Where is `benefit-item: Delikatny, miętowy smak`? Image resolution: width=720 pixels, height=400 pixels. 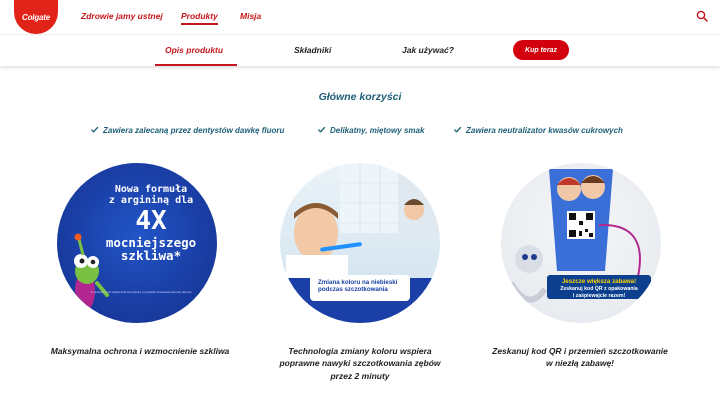 benefit-item: Delikatny, miętowy smak is located at coordinates (370, 130).